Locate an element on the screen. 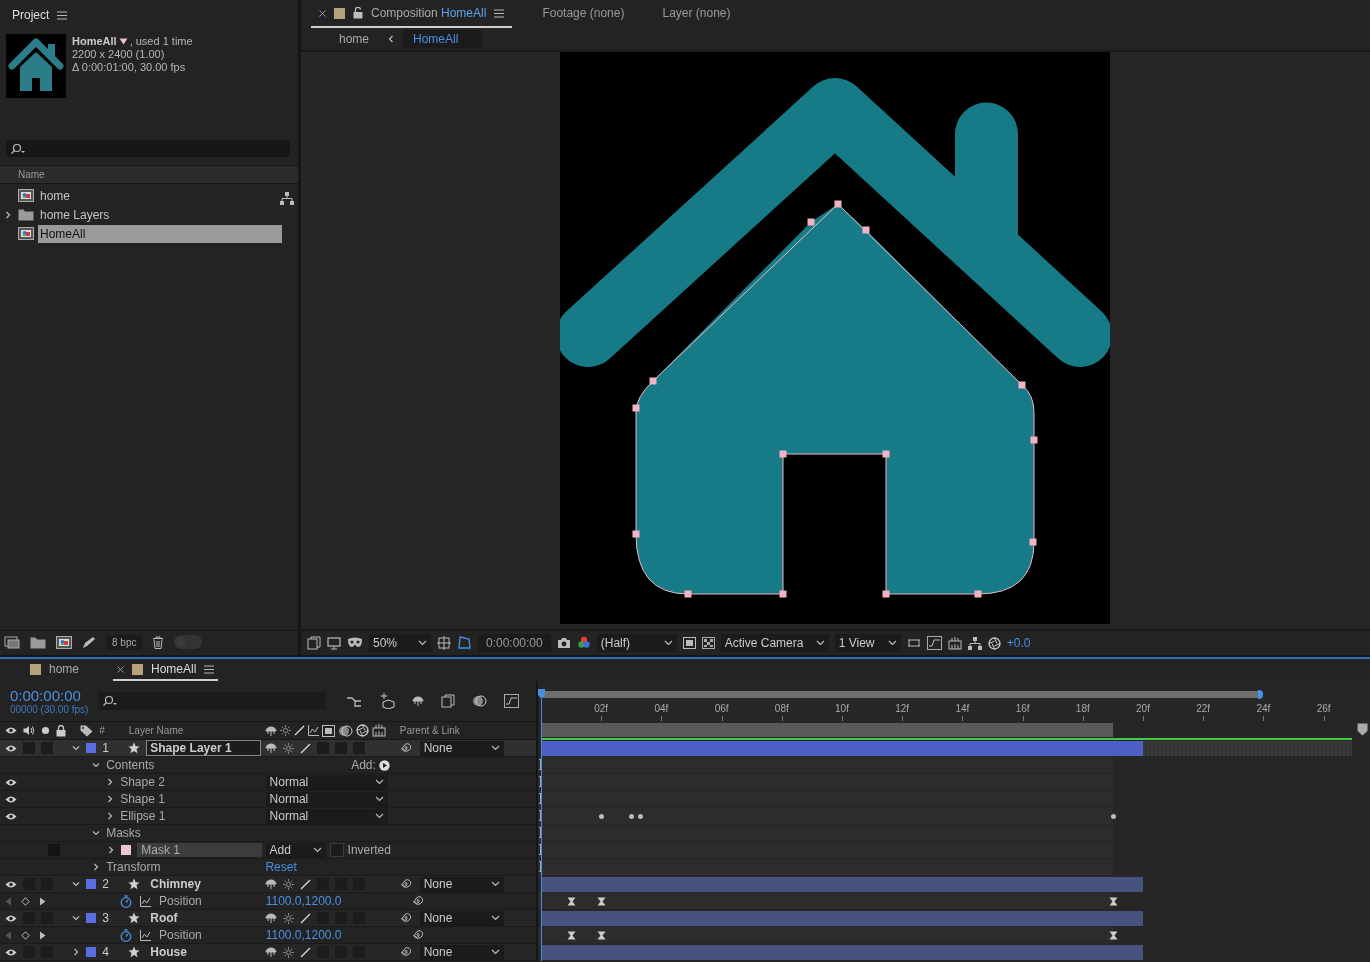 The image size is (1370, 962). region-icon is located at coordinates (464, 643).